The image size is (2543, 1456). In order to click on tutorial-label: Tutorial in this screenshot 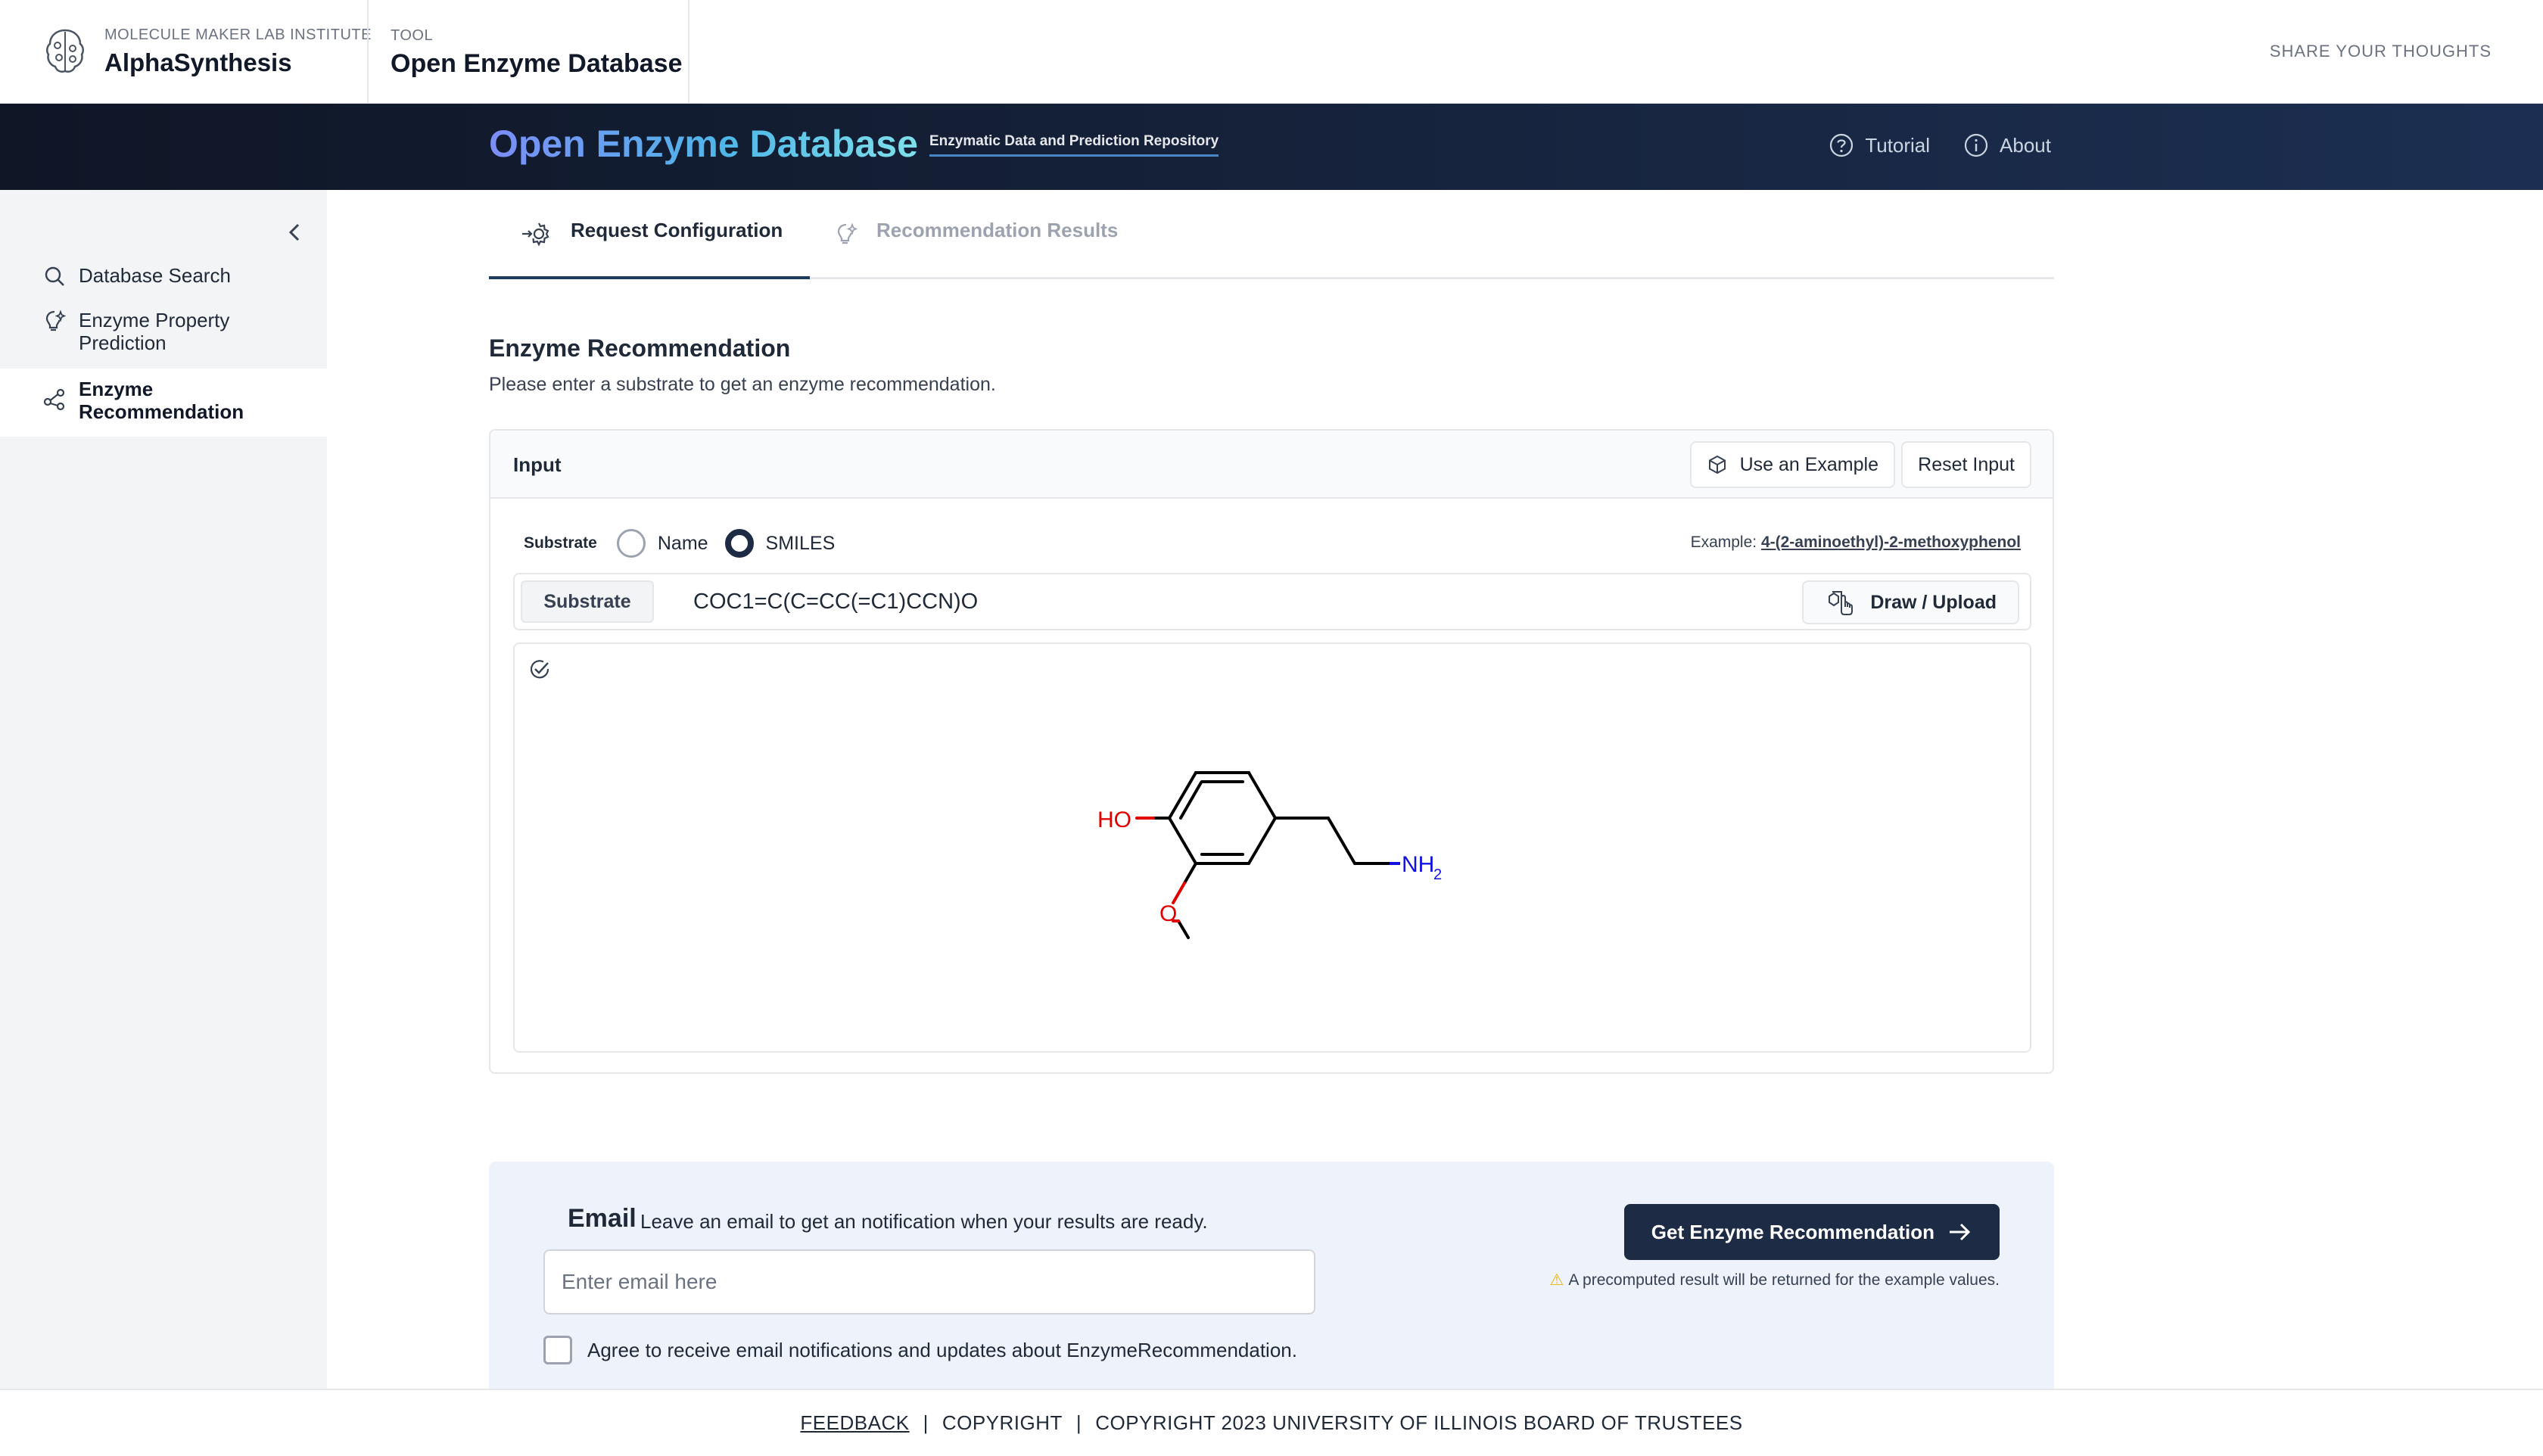, I will do `click(1898, 145)`.